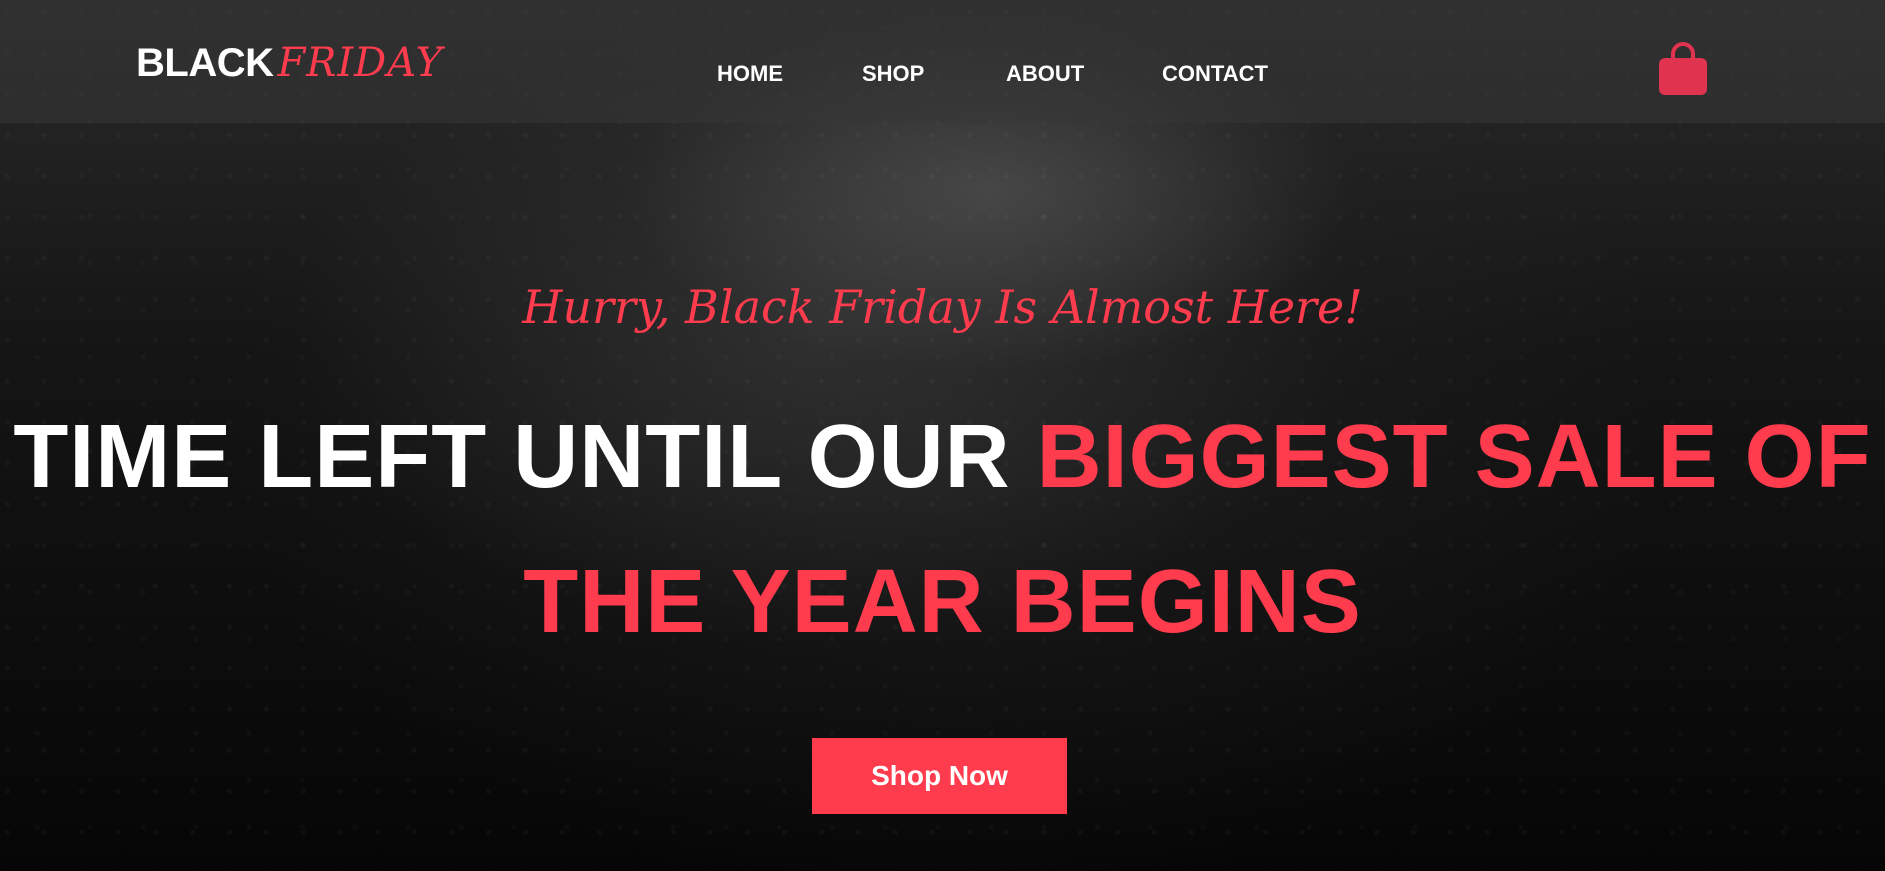 The height and width of the screenshot is (871, 1885). What do you see at coordinates (1683, 69) in the screenshot?
I see `shopping-bag-icon` at bounding box center [1683, 69].